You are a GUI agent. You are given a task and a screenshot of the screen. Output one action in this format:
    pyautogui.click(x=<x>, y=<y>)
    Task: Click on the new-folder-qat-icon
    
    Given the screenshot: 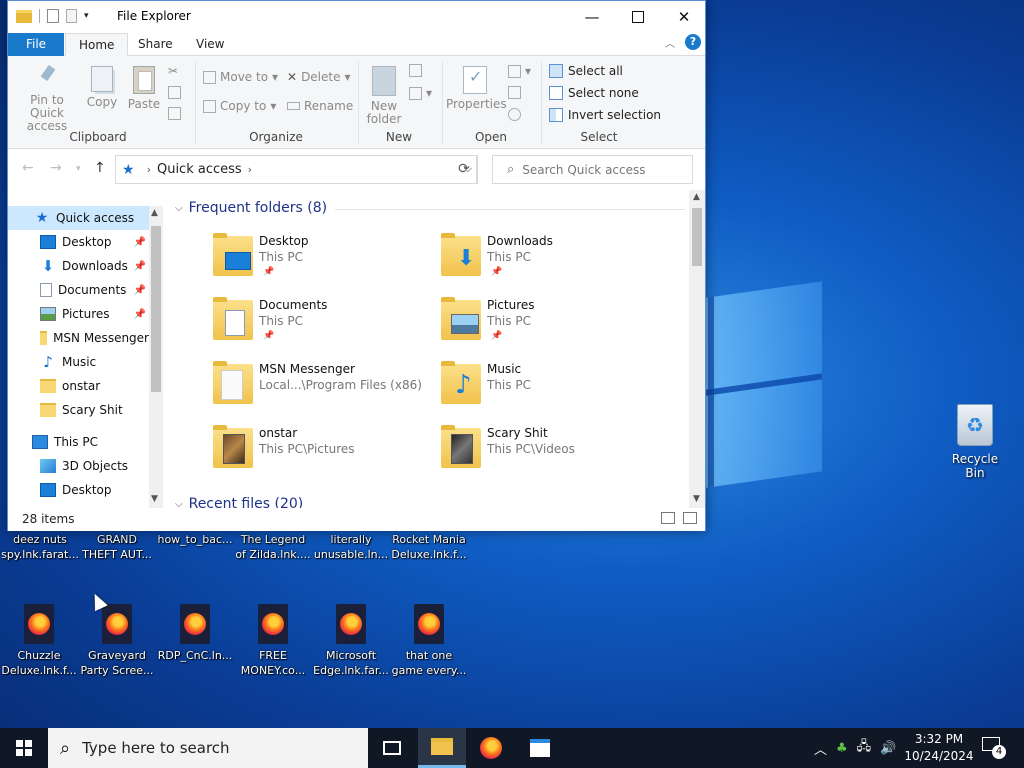 What is the action you would take?
    pyautogui.click(x=71, y=16)
    